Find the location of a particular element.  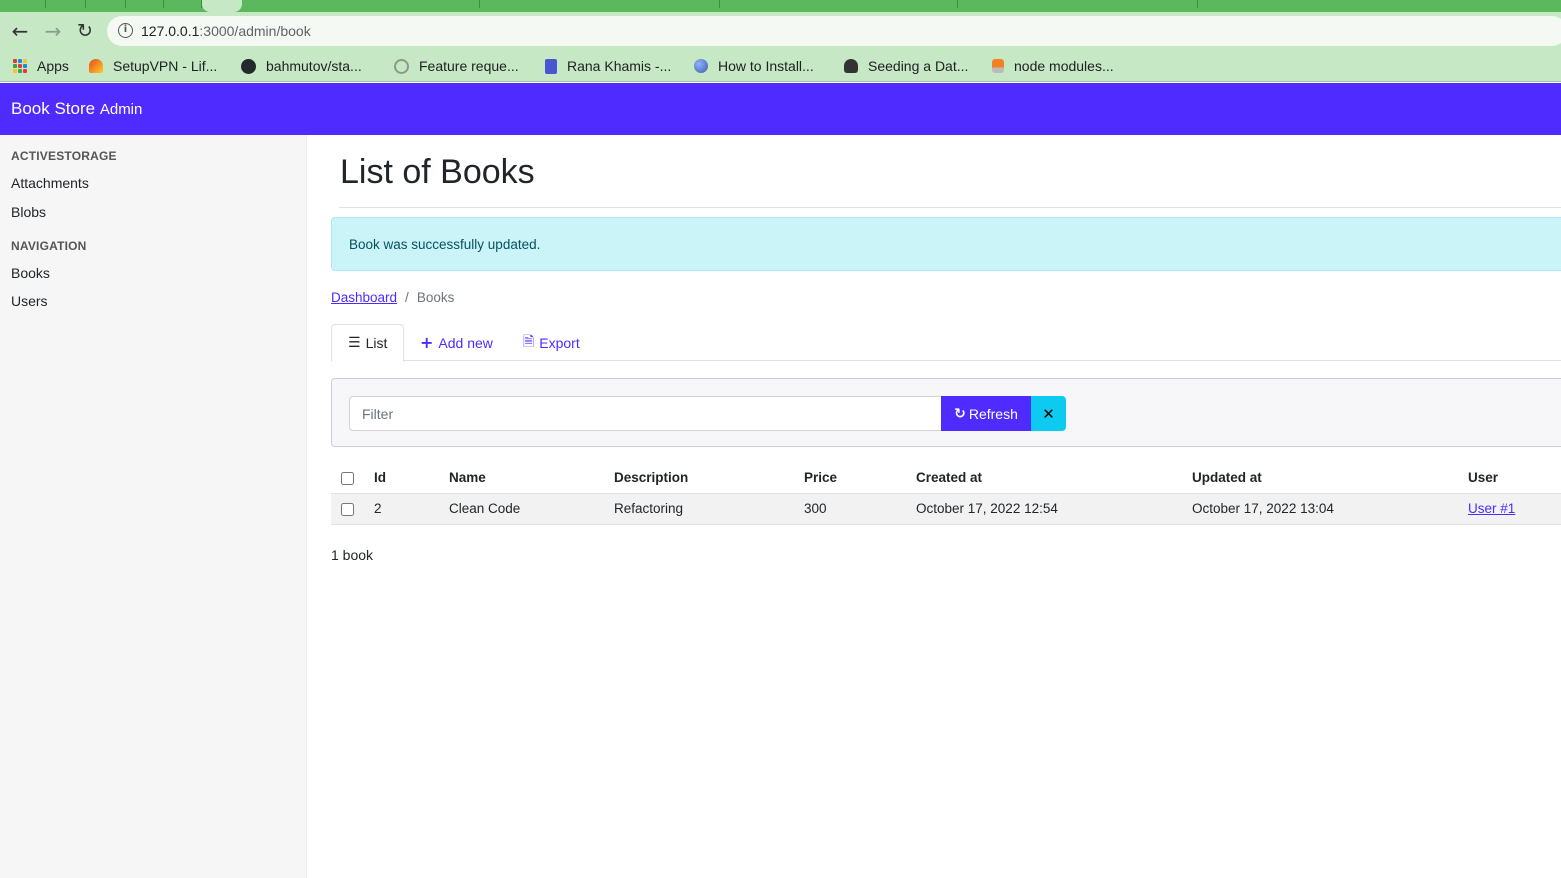

refresh-label: Refresh is located at coordinates (993, 413).